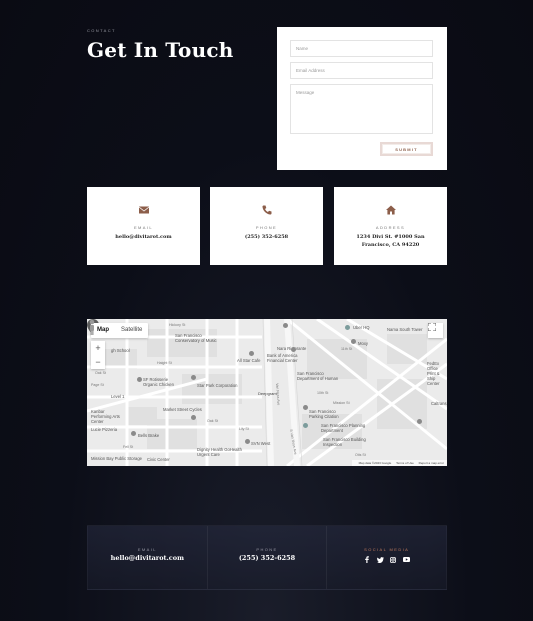  Describe the element at coordinates (92, 327) in the screenshot. I see `pegman-icon` at that location.